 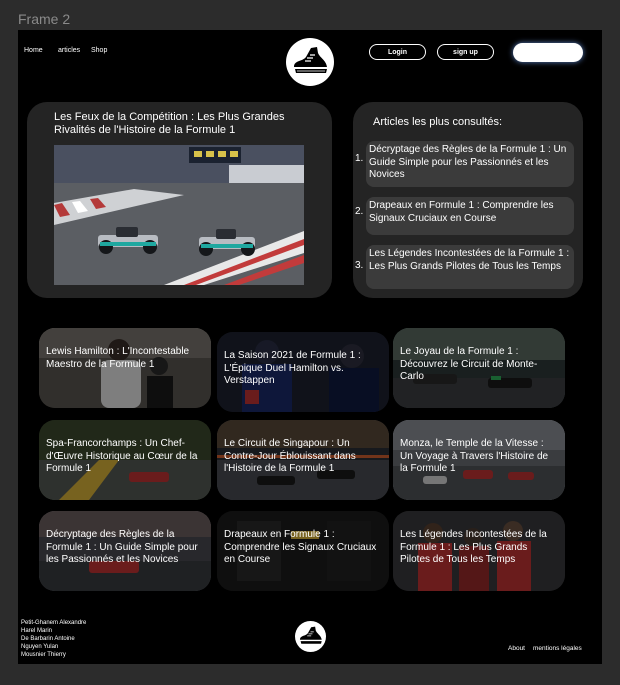 I want to click on credit-name: Petit-Ghanem Alexandre, so click(x=54, y=623).